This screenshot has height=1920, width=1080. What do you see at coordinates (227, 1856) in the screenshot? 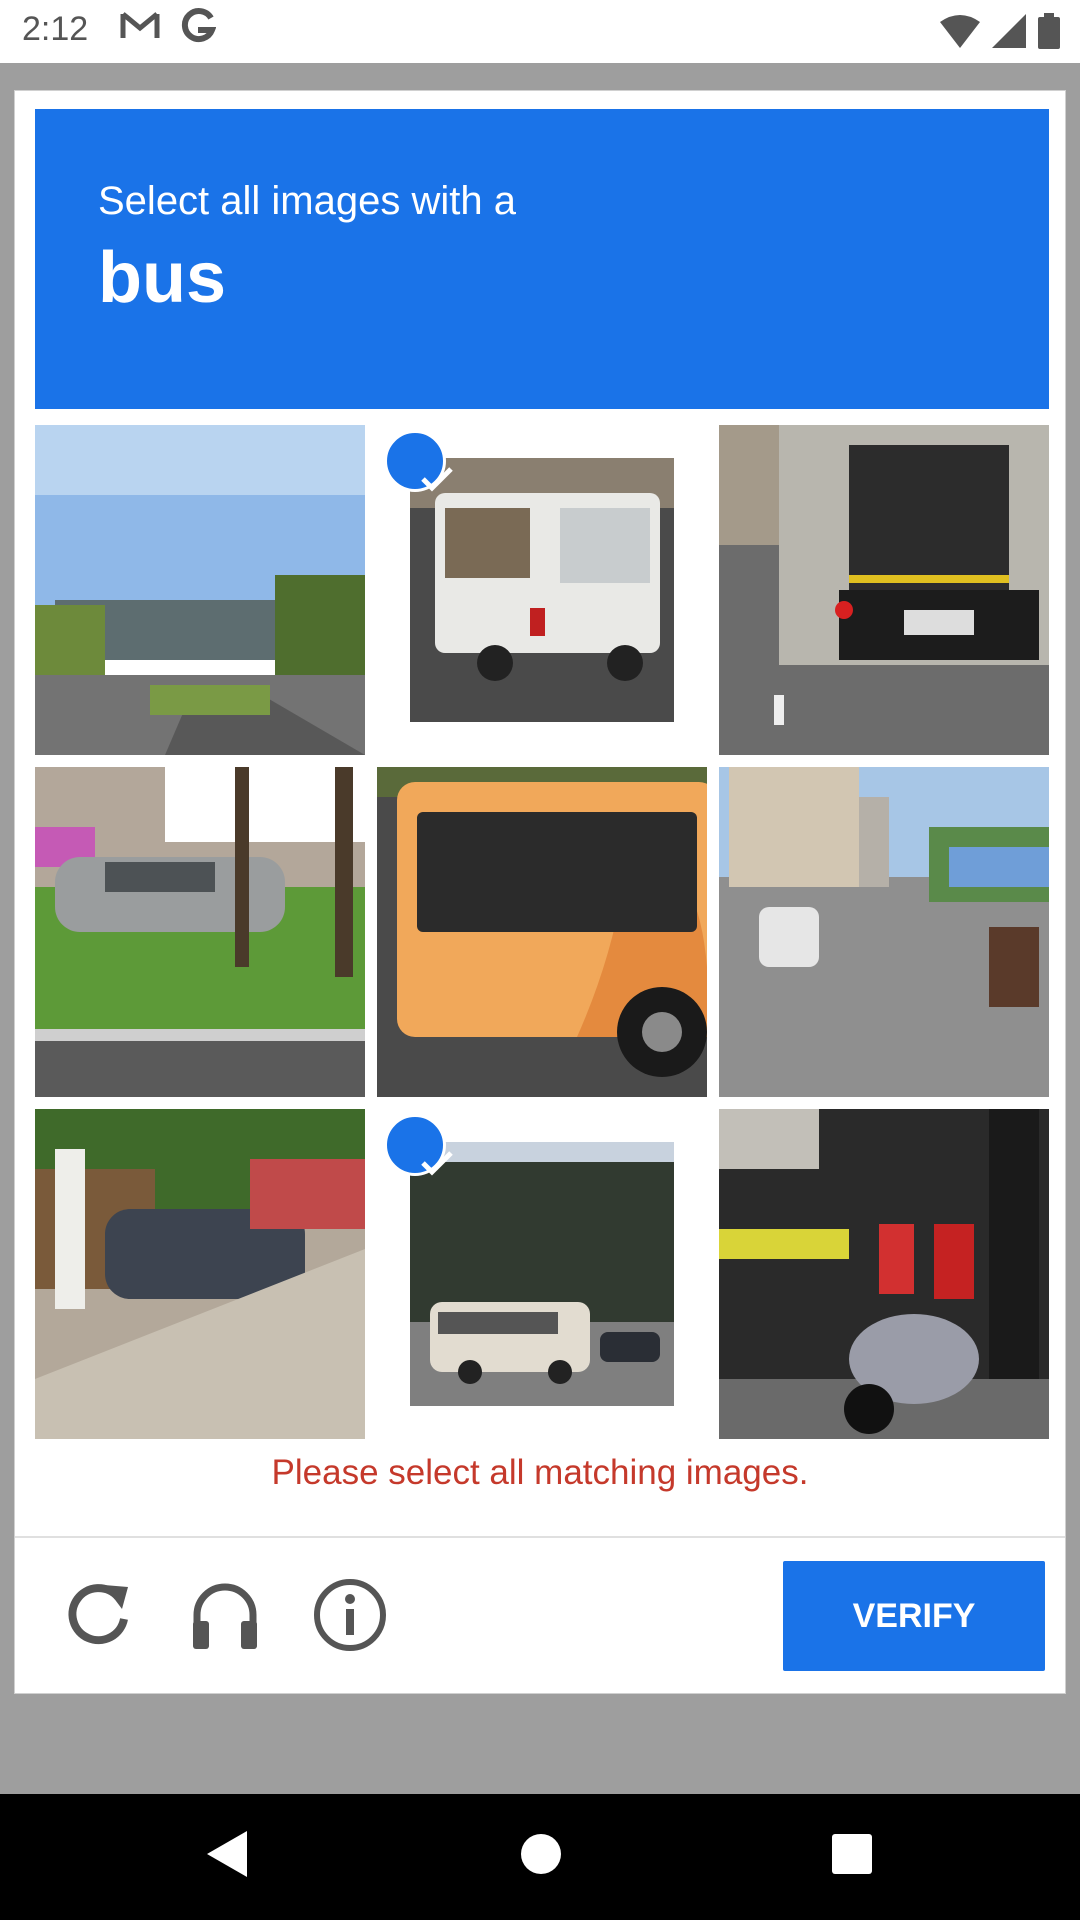
I see `back-icon` at bounding box center [227, 1856].